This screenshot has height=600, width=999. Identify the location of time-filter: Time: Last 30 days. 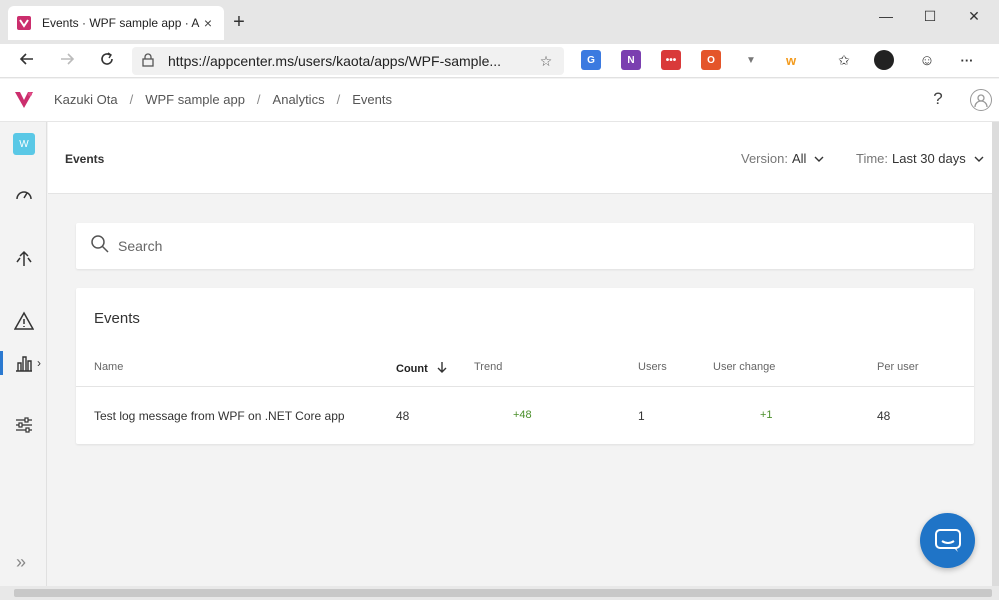
(920, 158).